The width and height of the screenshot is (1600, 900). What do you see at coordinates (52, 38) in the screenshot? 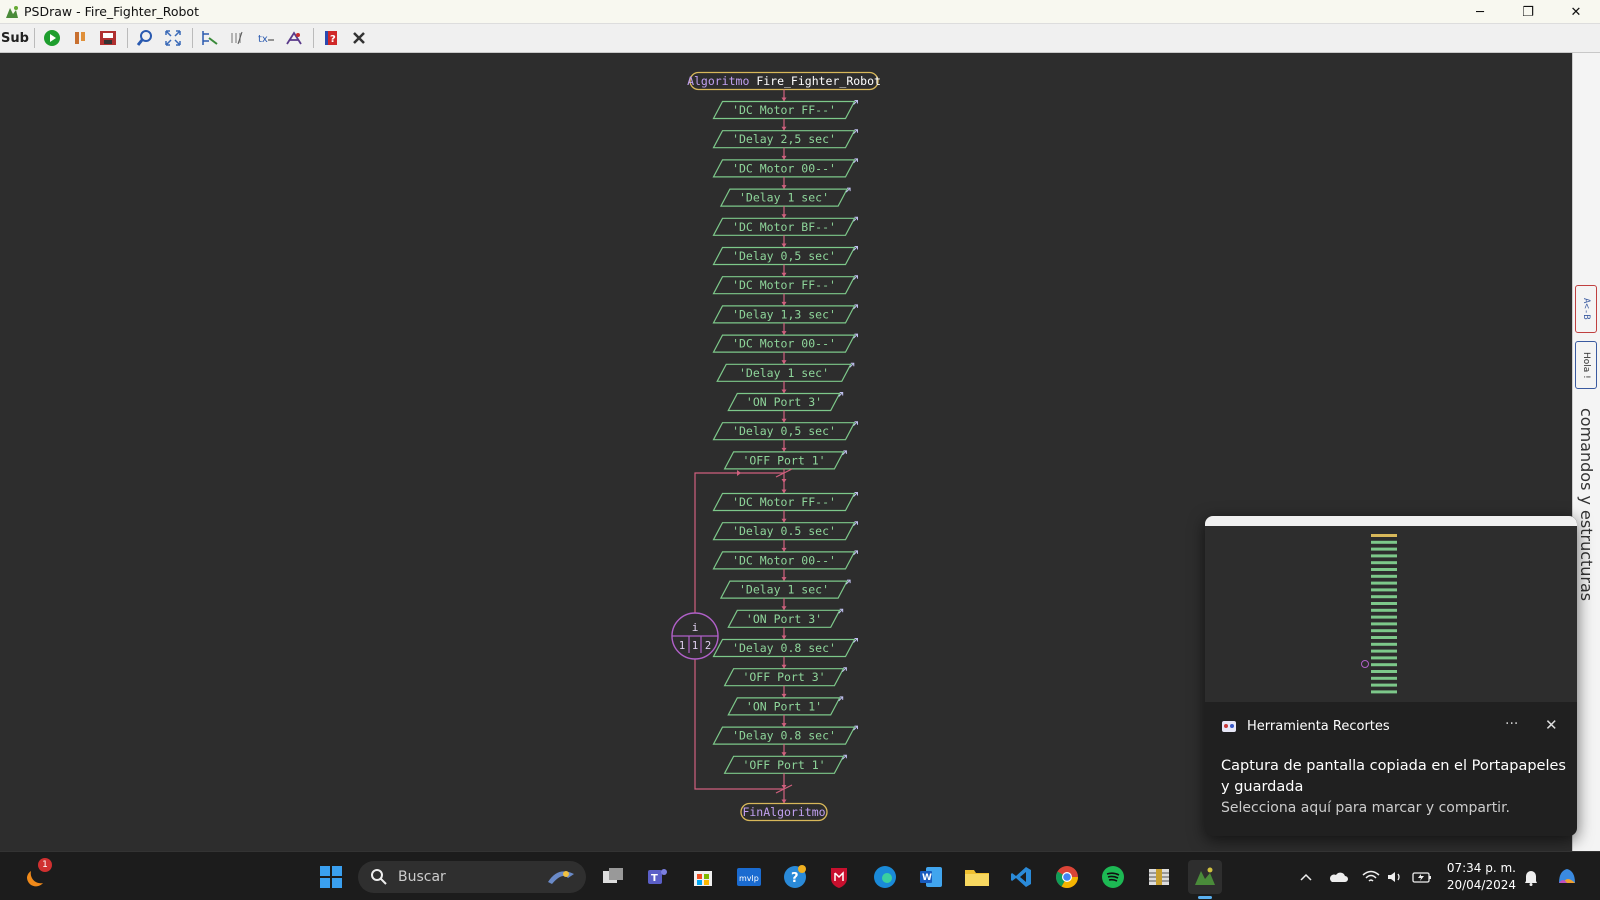
I see `run-icon` at bounding box center [52, 38].